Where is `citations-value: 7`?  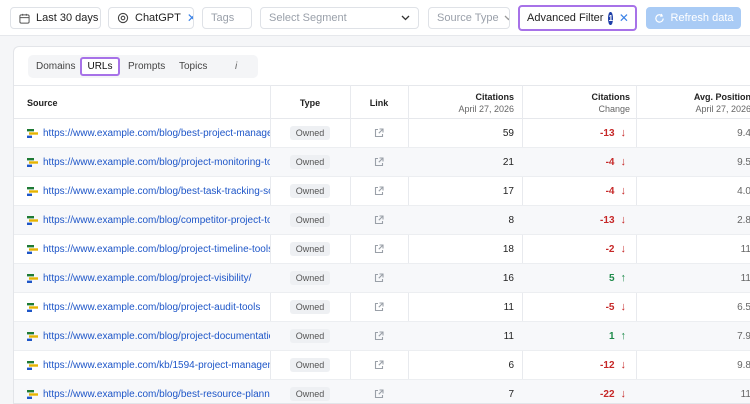 citations-value: 7 is located at coordinates (511, 394).